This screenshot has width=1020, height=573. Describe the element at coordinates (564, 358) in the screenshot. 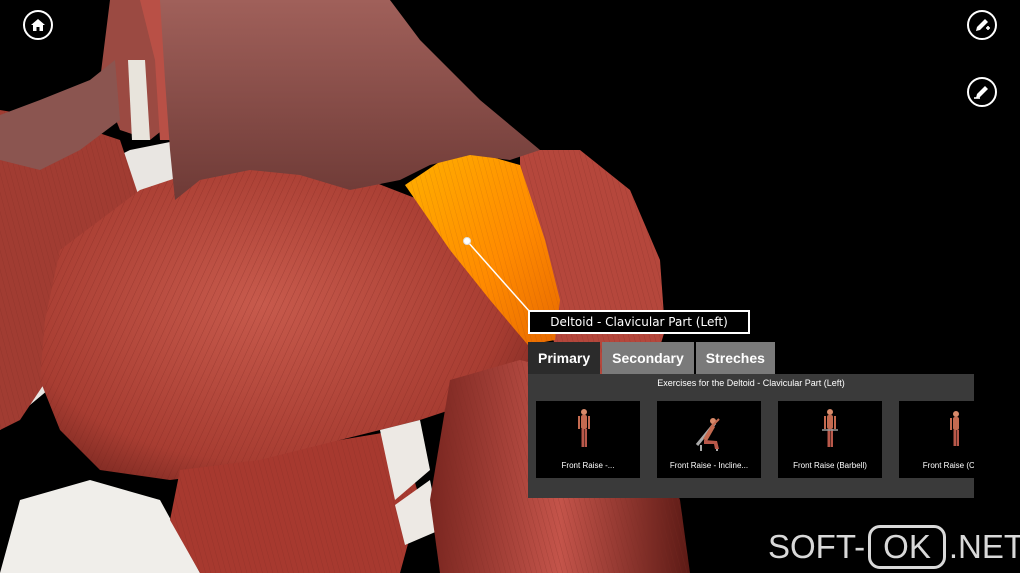

I see `tab-primary: Primary` at that location.